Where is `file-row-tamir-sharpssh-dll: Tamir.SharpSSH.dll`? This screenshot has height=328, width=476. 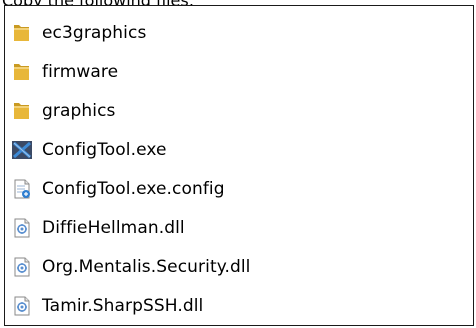 file-row-tamir-sharpssh-dll: Tamir.SharpSSH.dll is located at coordinates (130, 305).